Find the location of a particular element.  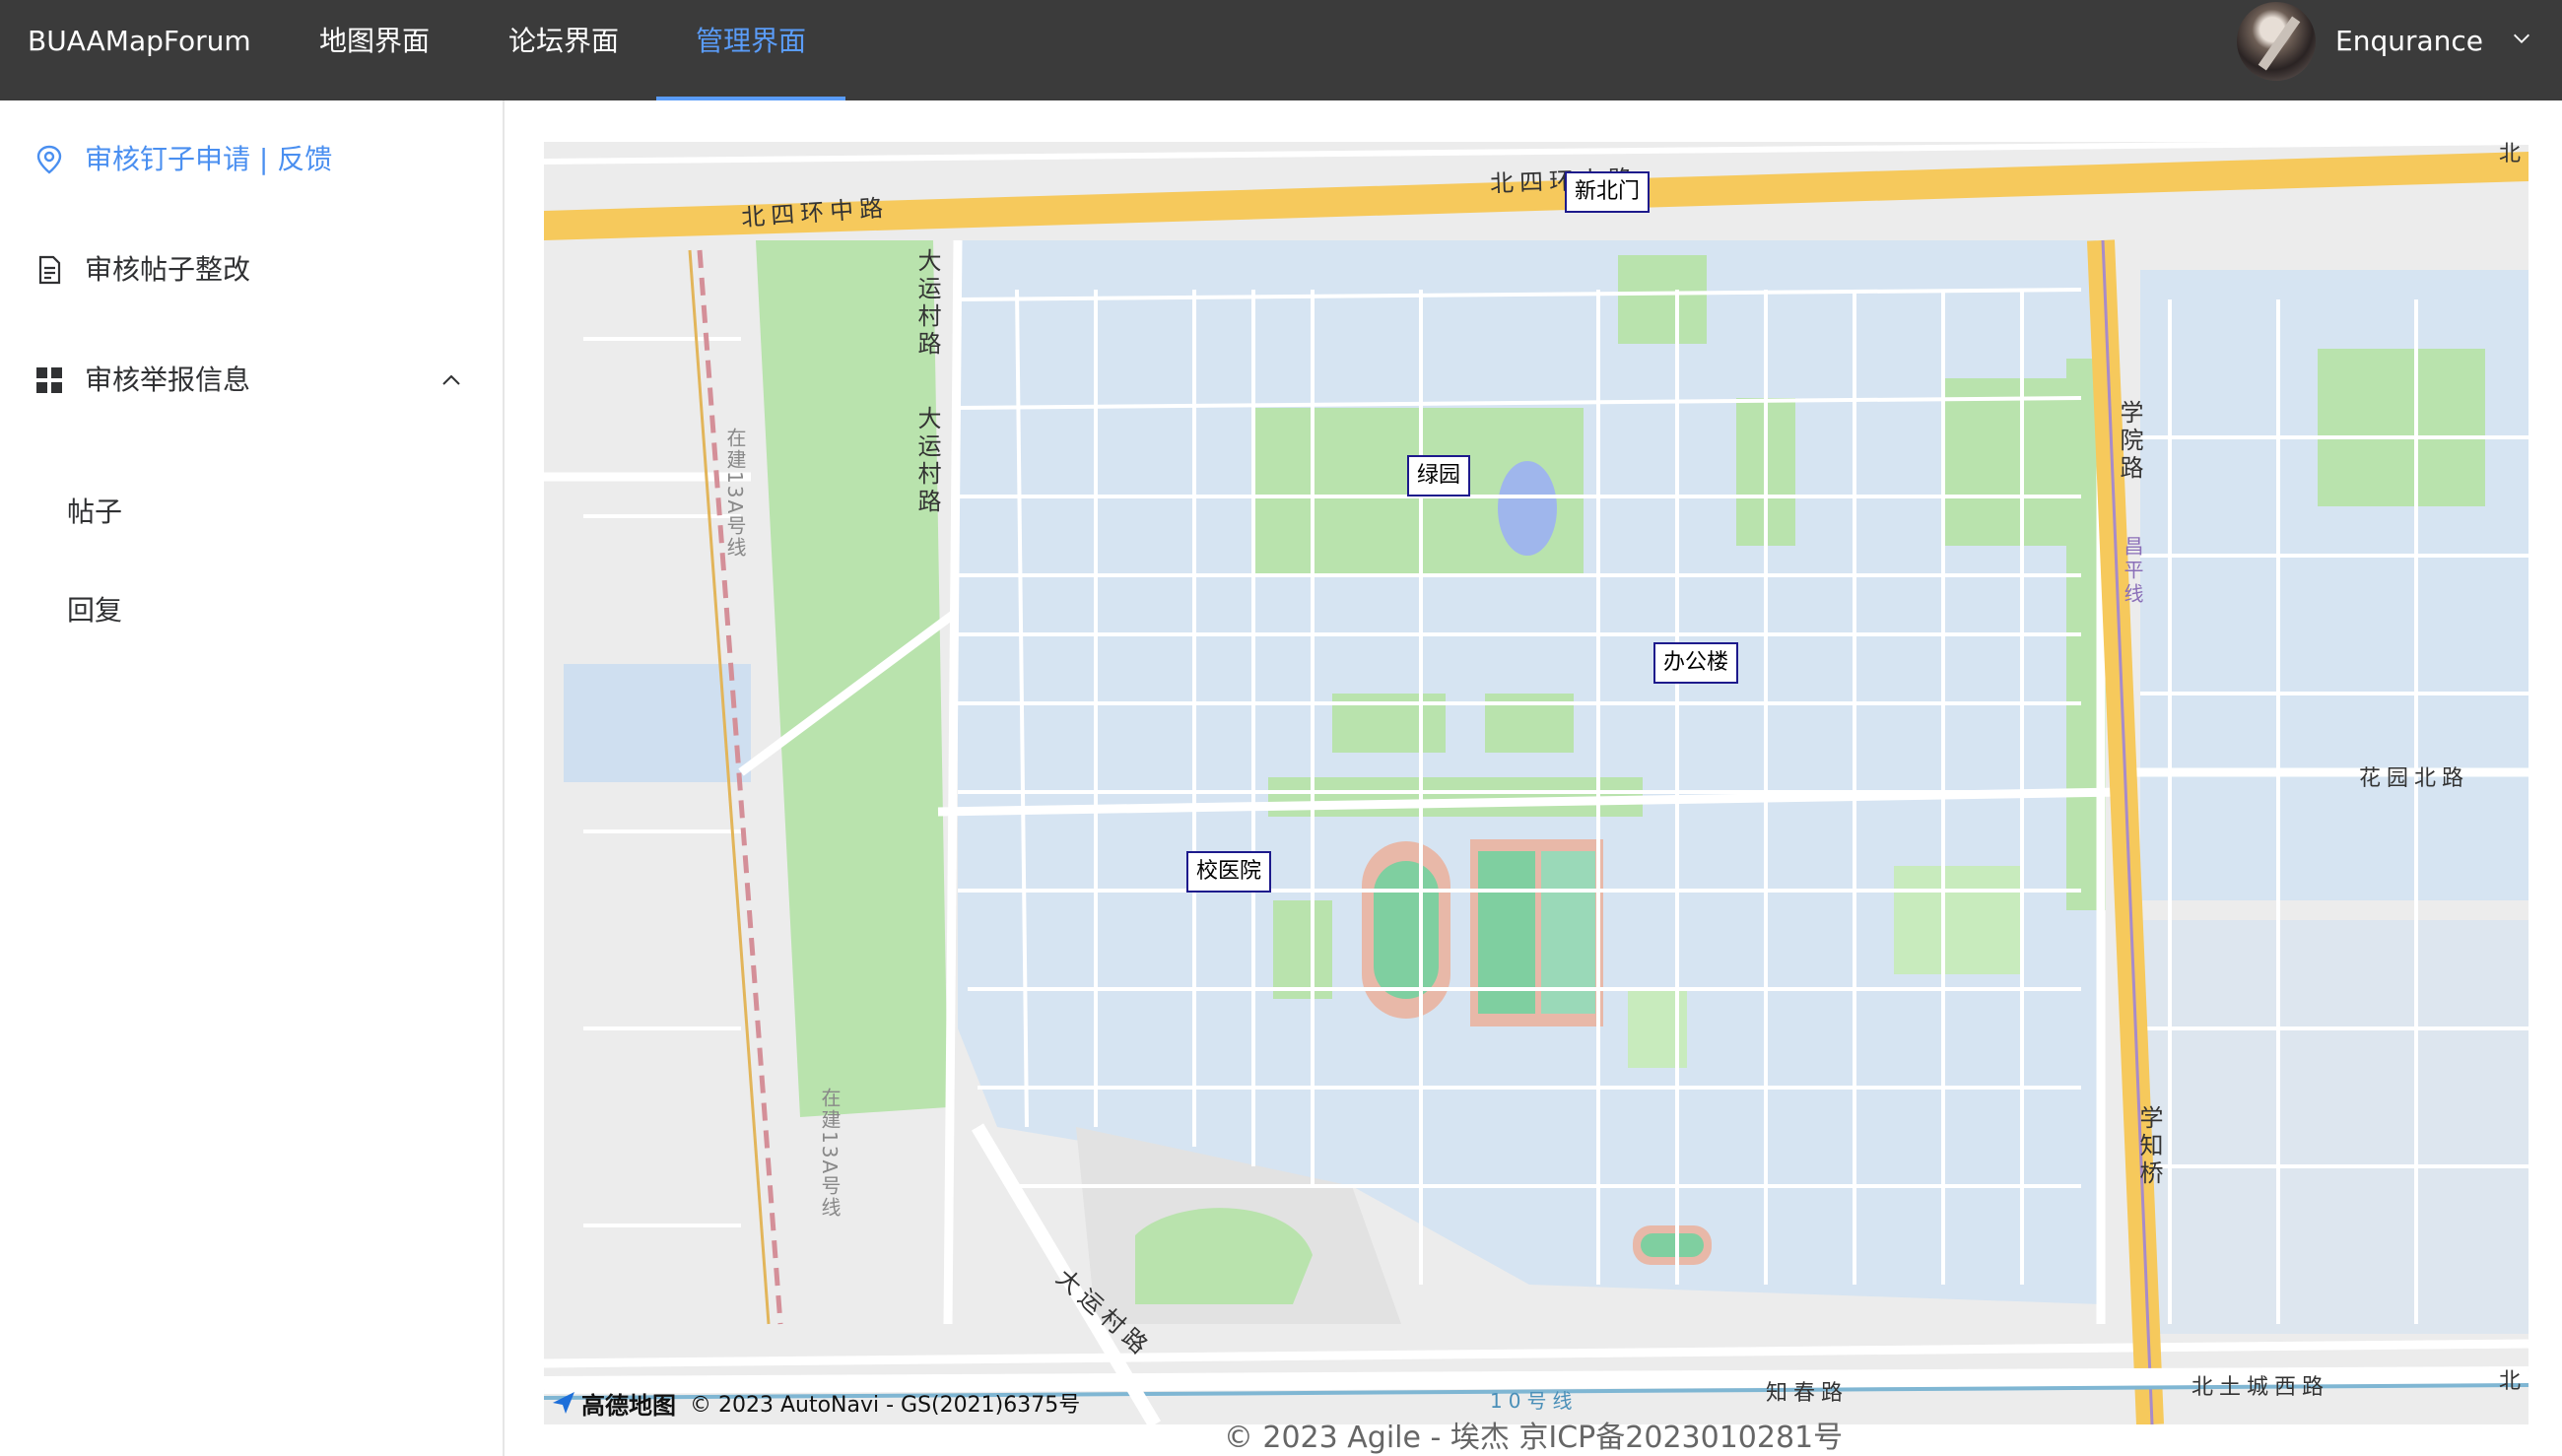

tab-map: 地图界面 is located at coordinates (374, 50).